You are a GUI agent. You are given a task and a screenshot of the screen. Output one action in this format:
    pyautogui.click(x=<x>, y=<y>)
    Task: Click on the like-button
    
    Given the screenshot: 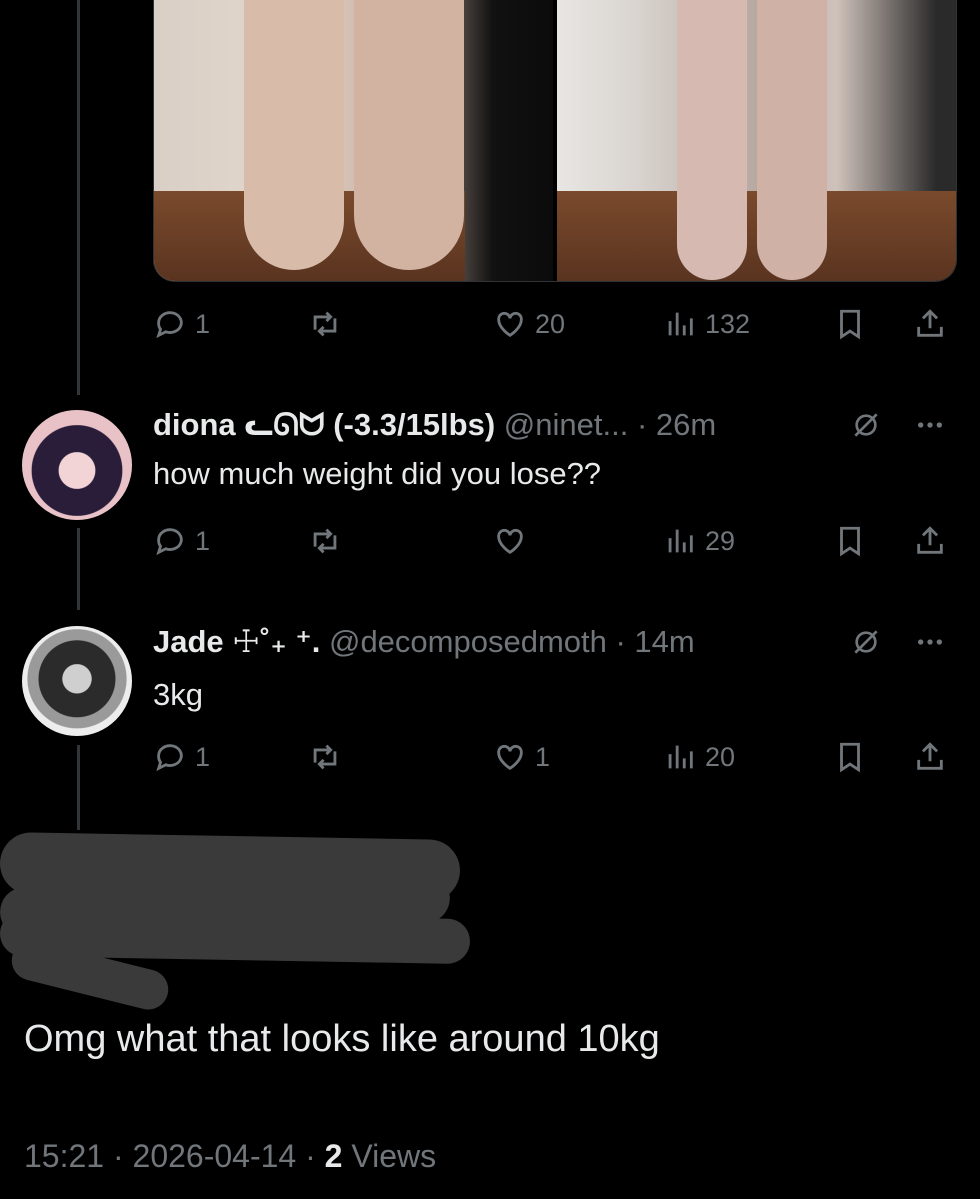 What is the action you would take?
    pyautogui.click(x=514, y=541)
    